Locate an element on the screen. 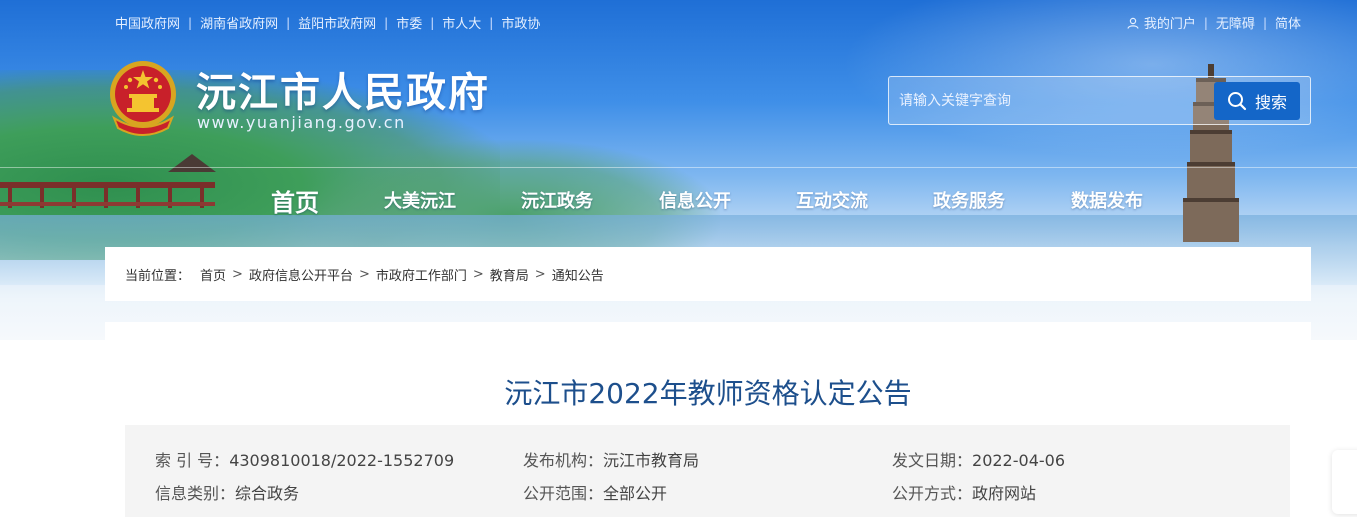  meta-date-value: 2022-04-06 is located at coordinates (1018, 460).